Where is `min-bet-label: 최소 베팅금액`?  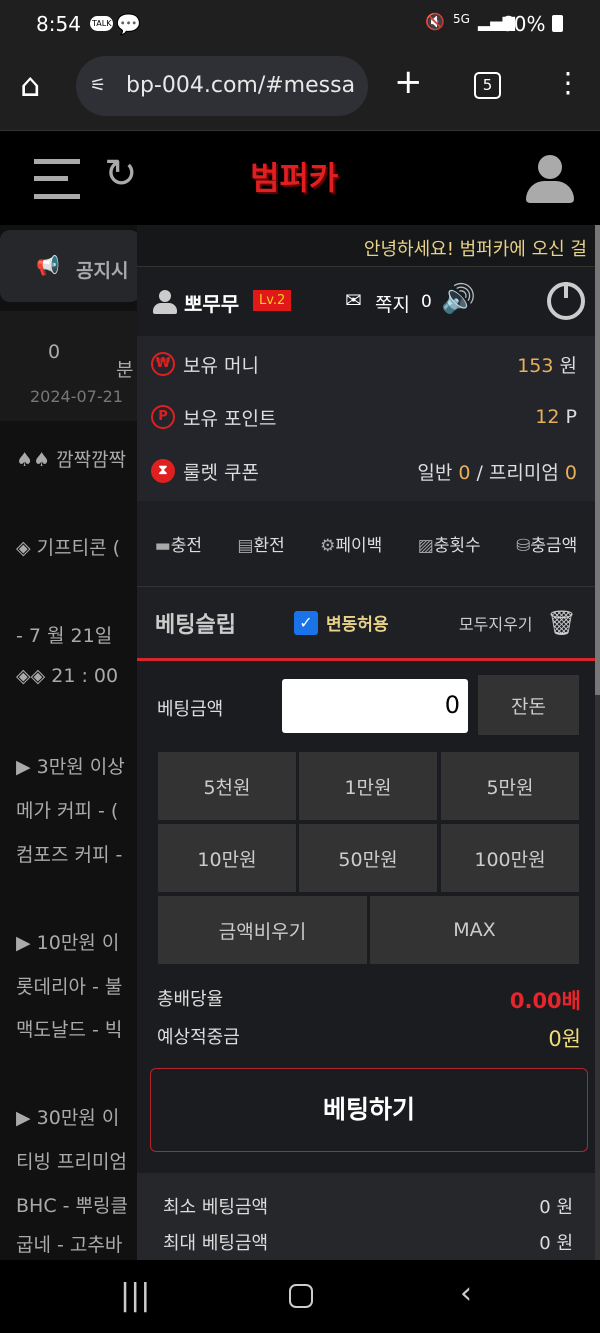 min-bet-label: 최소 베팅금액 is located at coordinates (216, 1207).